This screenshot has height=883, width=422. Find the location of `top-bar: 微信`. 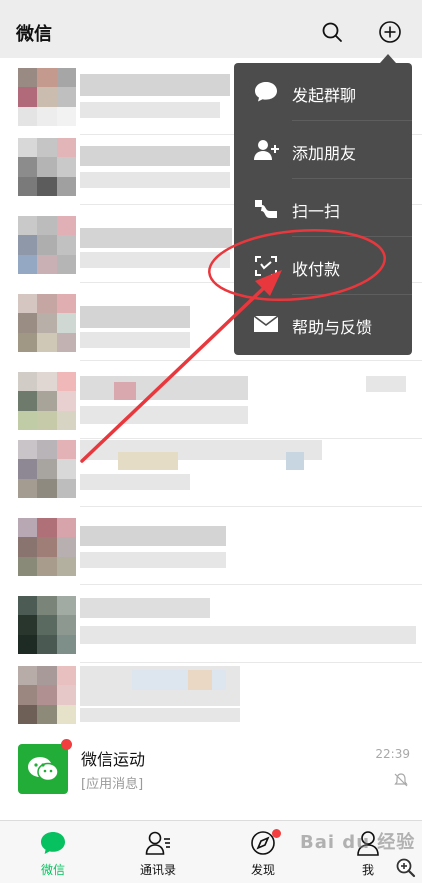

top-bar: 微信 is located at coordinates (211, 32).